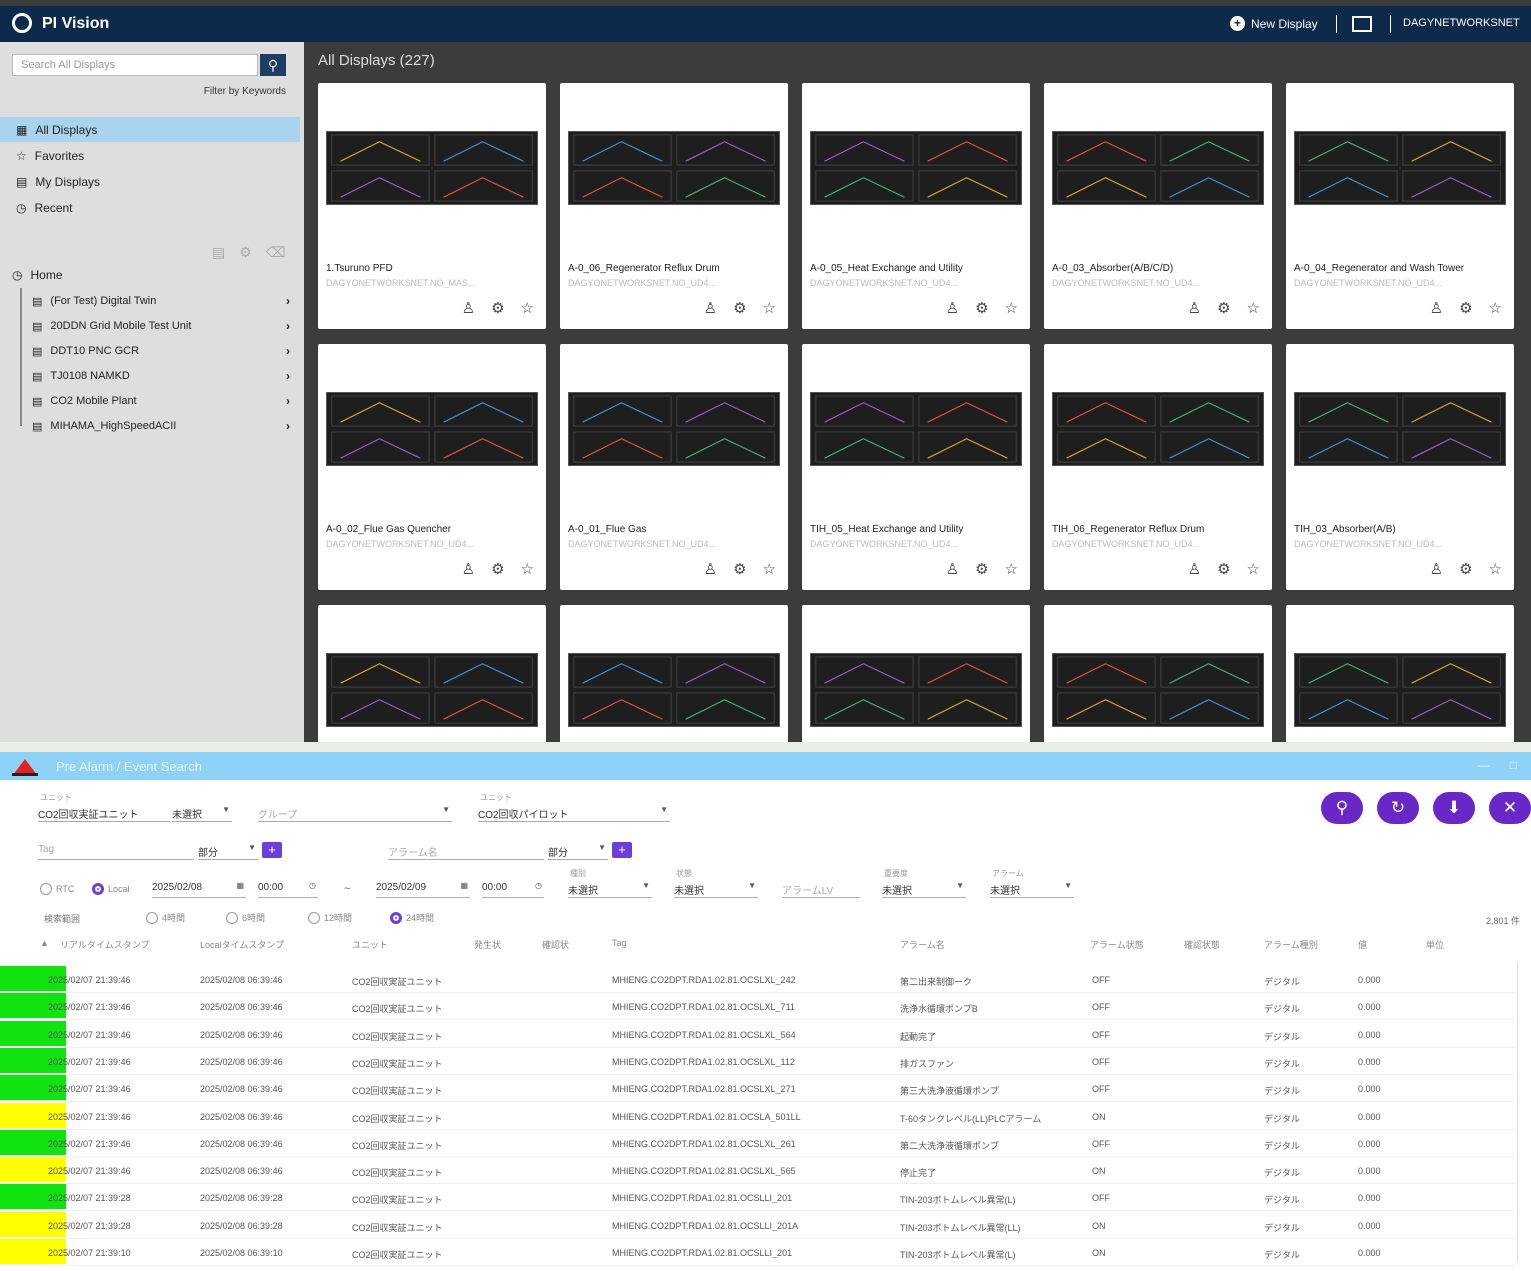  What do you see at coordinates (1454, 808) in the screenshot?
I see `download-button: ⬇` at bounding box center [1454, 808].